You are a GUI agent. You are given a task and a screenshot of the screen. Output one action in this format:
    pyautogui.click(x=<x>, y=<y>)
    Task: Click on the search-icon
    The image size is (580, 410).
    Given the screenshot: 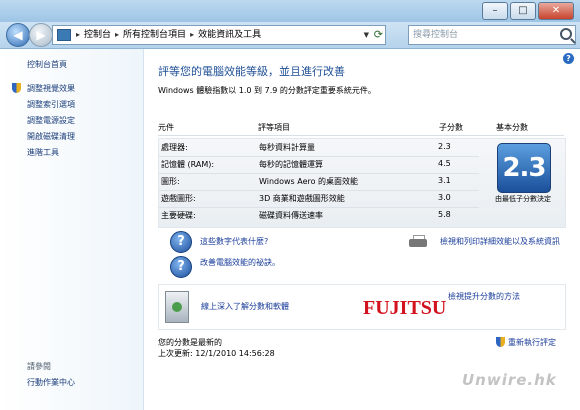 What is the action you would take?
    pyautogui.click(x=566, y=34)
    